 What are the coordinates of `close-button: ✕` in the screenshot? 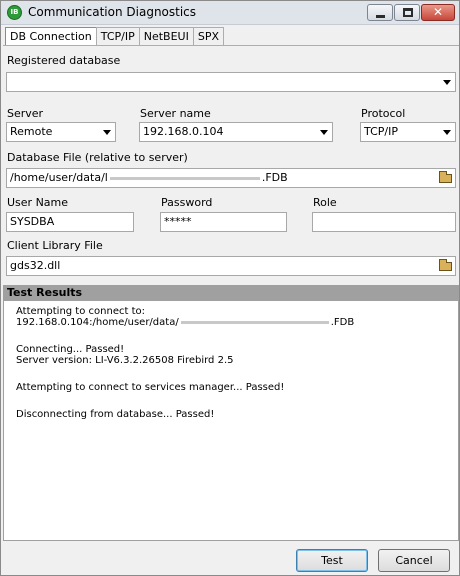 It's located at (438, 12).